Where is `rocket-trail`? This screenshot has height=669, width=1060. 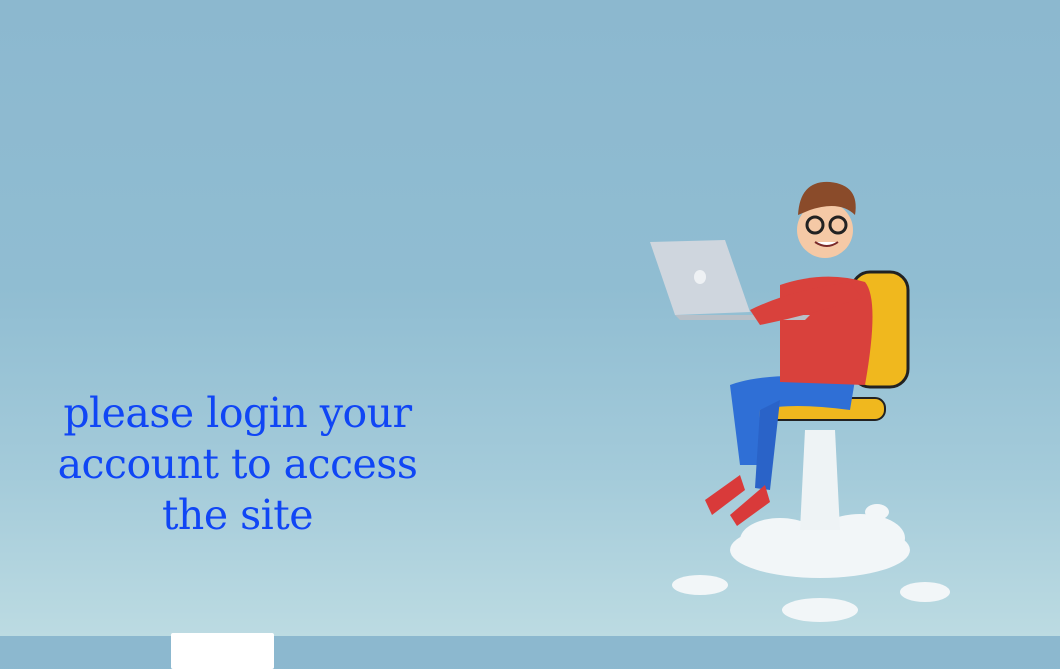 rocket-trail is located at coordinates (820, 480).